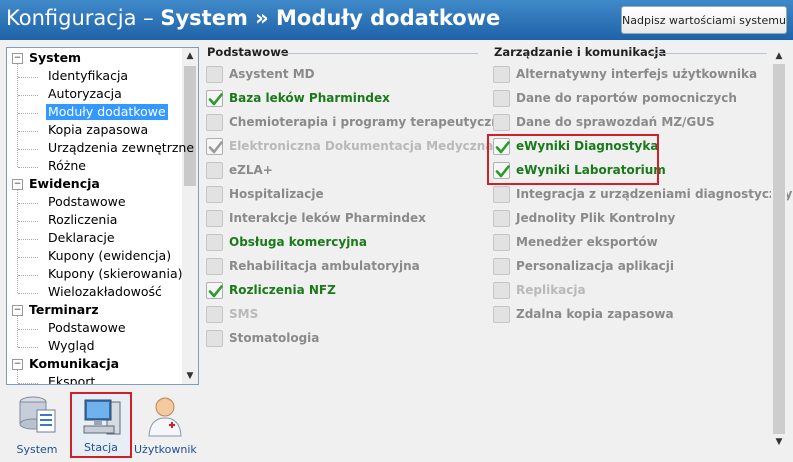  I want to click on module-label: Dane do sprawozdań MZ/GUS, so click(615, 122).